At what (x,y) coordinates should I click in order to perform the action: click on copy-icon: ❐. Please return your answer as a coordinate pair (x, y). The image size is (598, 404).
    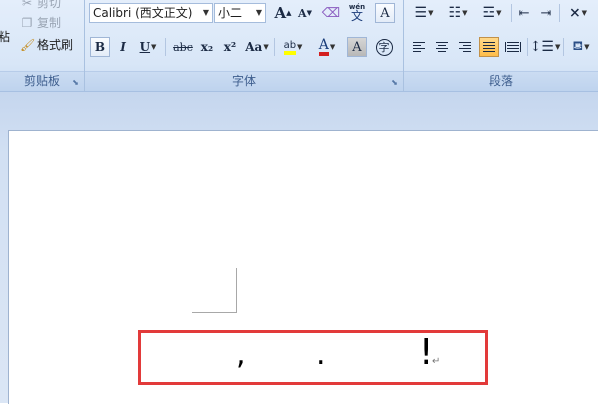
    Looking at the image, I should click on (27, 23).